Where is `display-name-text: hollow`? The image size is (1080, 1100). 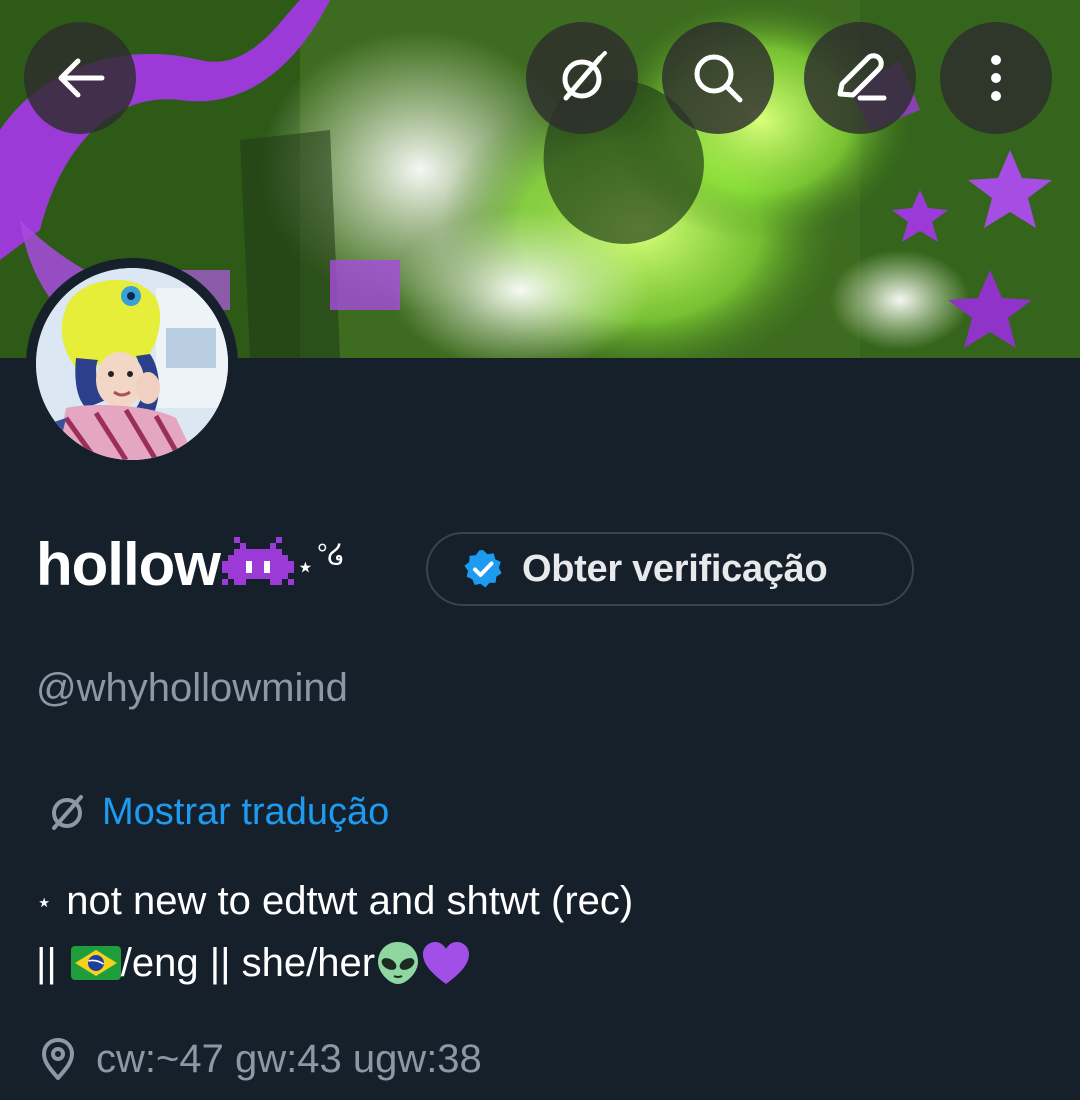 display-name-text: hollow is located at coordinates (128, 564).